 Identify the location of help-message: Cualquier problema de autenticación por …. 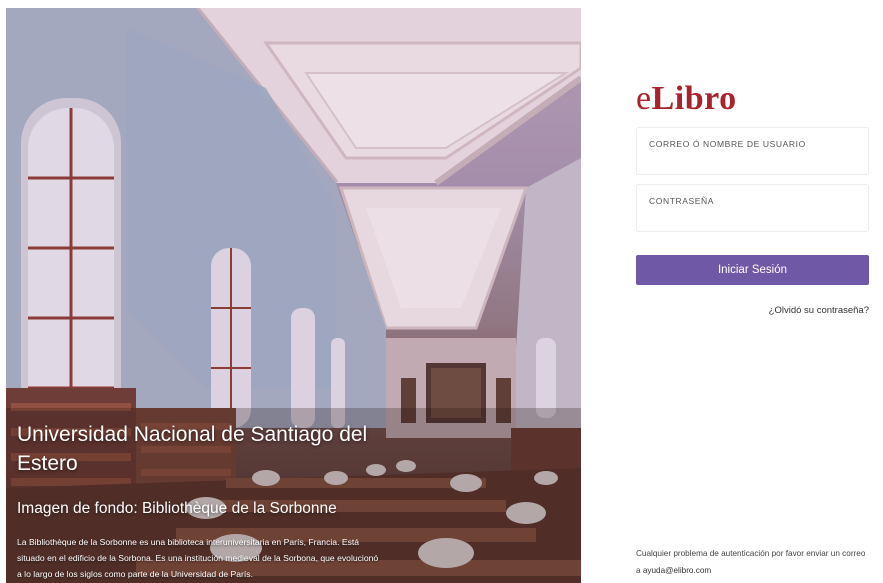
(753, 562).